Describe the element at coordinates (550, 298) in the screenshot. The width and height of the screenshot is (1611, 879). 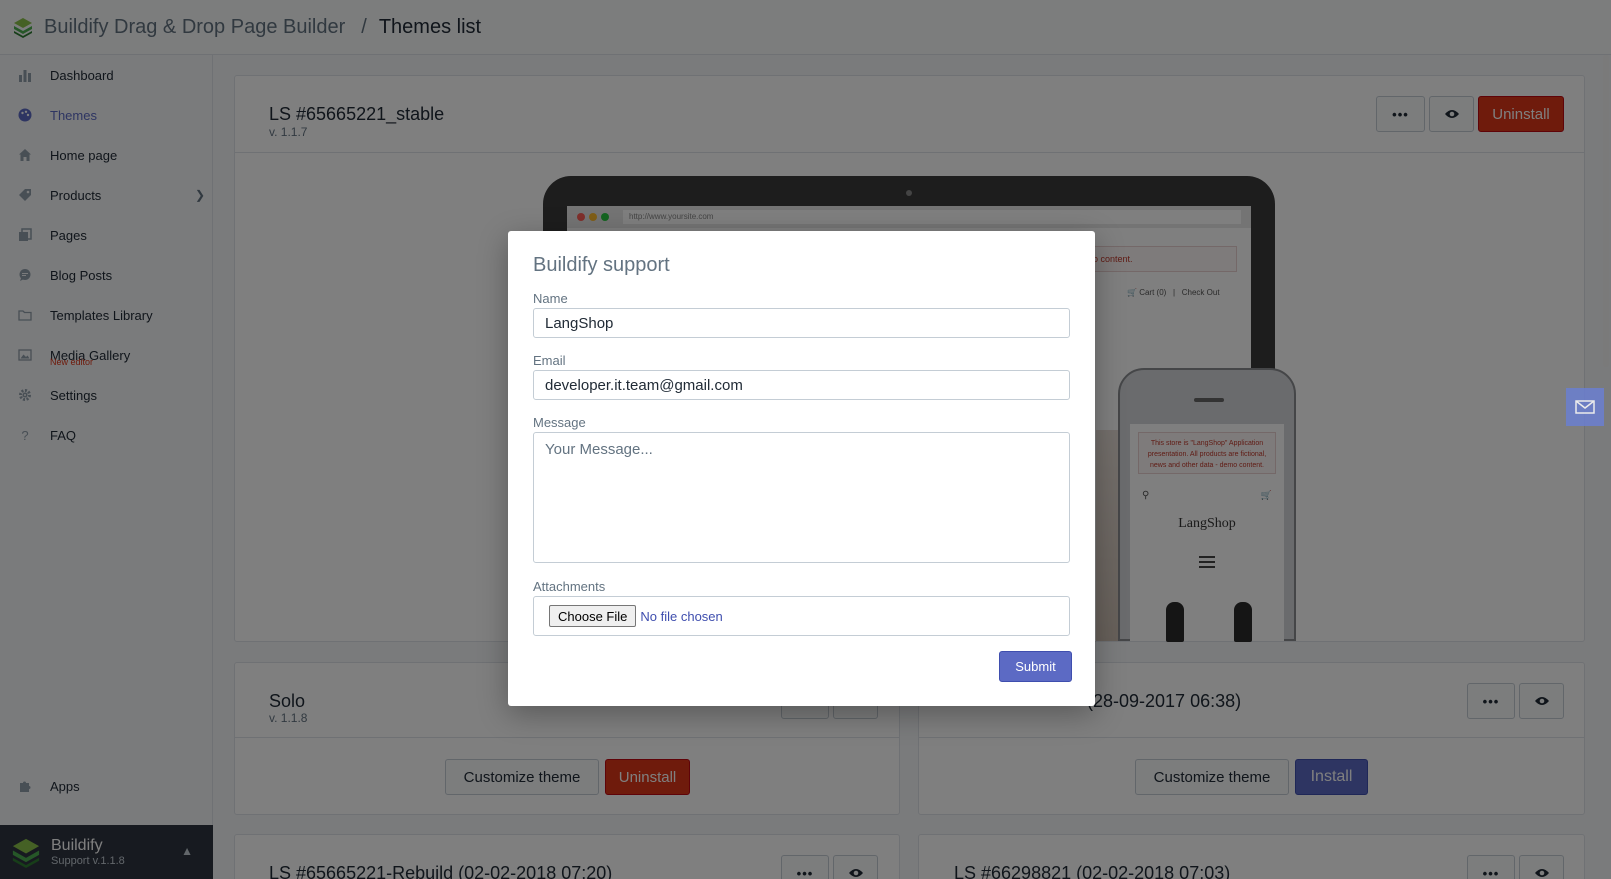
I see `name-label: Name` at that location.